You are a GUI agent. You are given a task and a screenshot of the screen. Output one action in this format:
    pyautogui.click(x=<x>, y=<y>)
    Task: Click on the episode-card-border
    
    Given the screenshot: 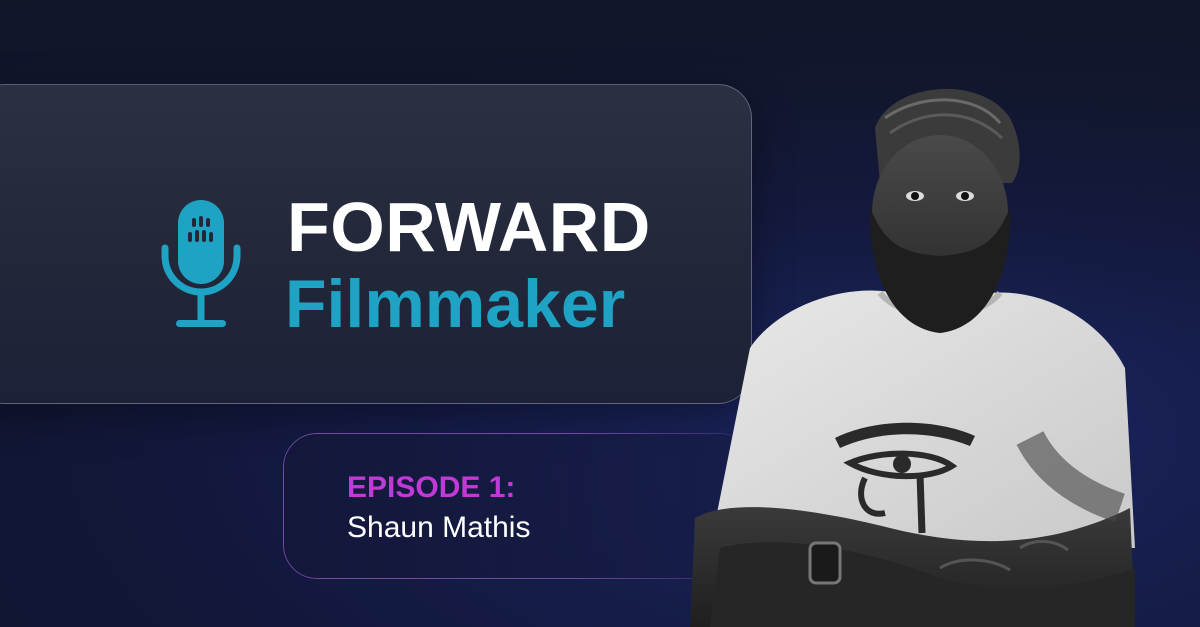 What is the action you would take?
    pyautogui.click(x=518, y=506)
    